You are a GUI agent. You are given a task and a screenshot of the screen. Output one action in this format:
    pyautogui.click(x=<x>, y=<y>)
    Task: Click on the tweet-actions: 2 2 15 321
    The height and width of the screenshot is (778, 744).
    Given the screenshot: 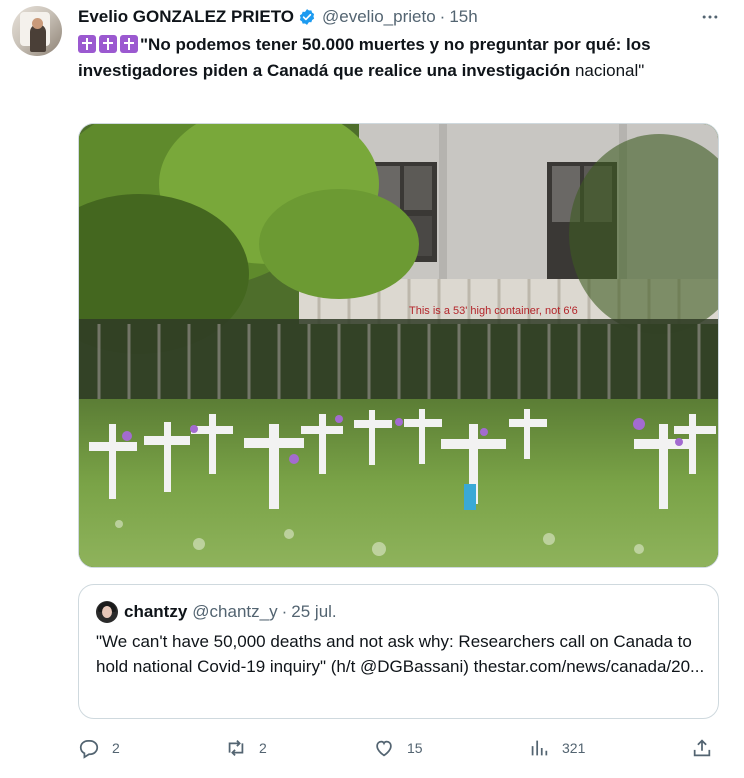 What is the action you would take?
    pyautogui.click(x=399, y=748)
    